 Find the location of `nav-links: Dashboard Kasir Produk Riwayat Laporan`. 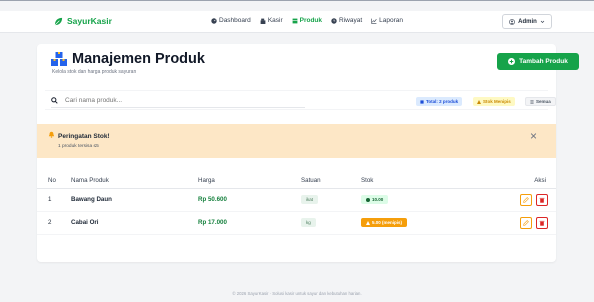

nav-links: Dashboard Kasir Produk Riwayat Laporan is located at coordinates (307, 20).